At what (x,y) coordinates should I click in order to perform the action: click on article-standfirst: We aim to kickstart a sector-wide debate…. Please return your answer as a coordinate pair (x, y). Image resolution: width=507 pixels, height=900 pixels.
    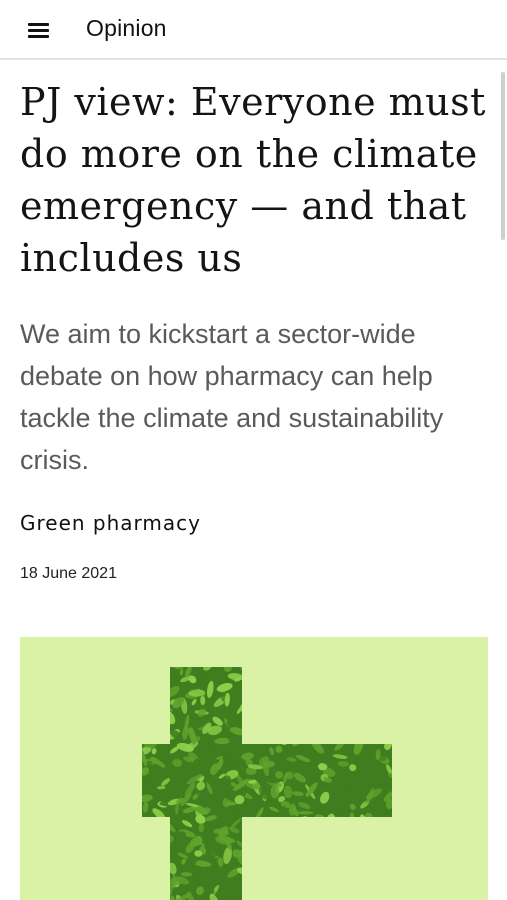
    Looking at the image, I should click on (232, 397).